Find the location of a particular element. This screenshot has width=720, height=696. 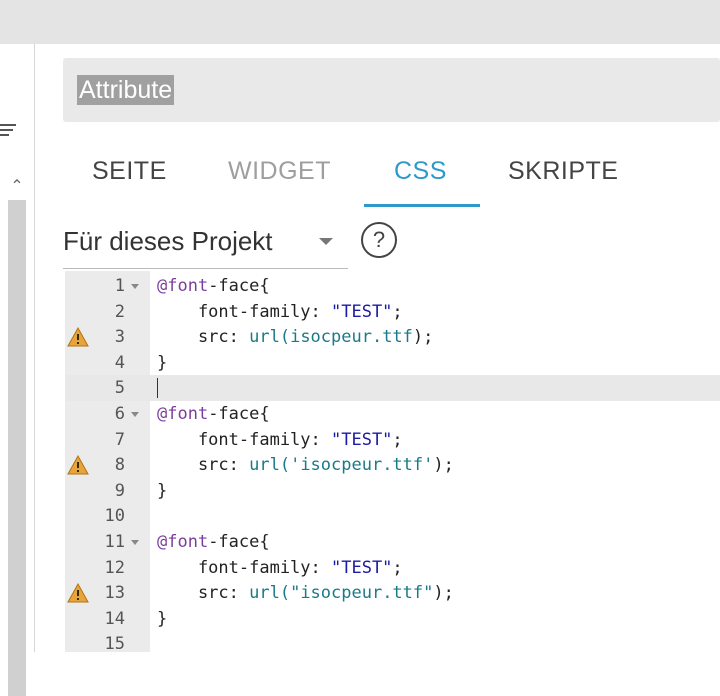

chevron-up-icon: ⌃ is located at coordinates (17, 187).